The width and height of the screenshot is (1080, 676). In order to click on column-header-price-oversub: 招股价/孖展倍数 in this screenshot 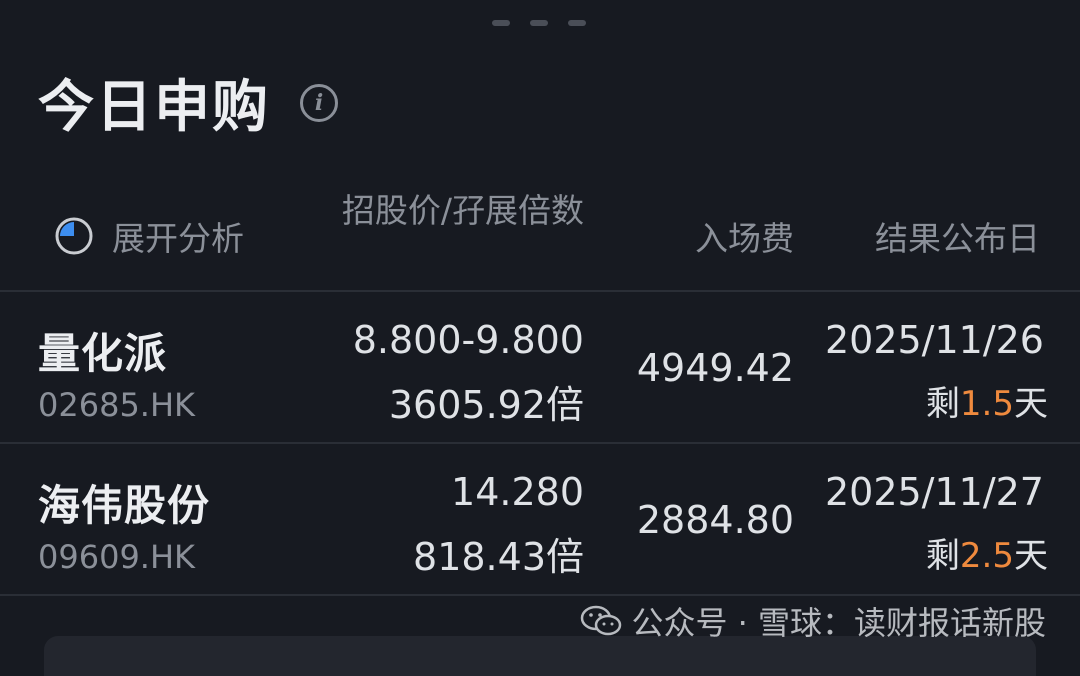, I will do `click(462, 210)`.